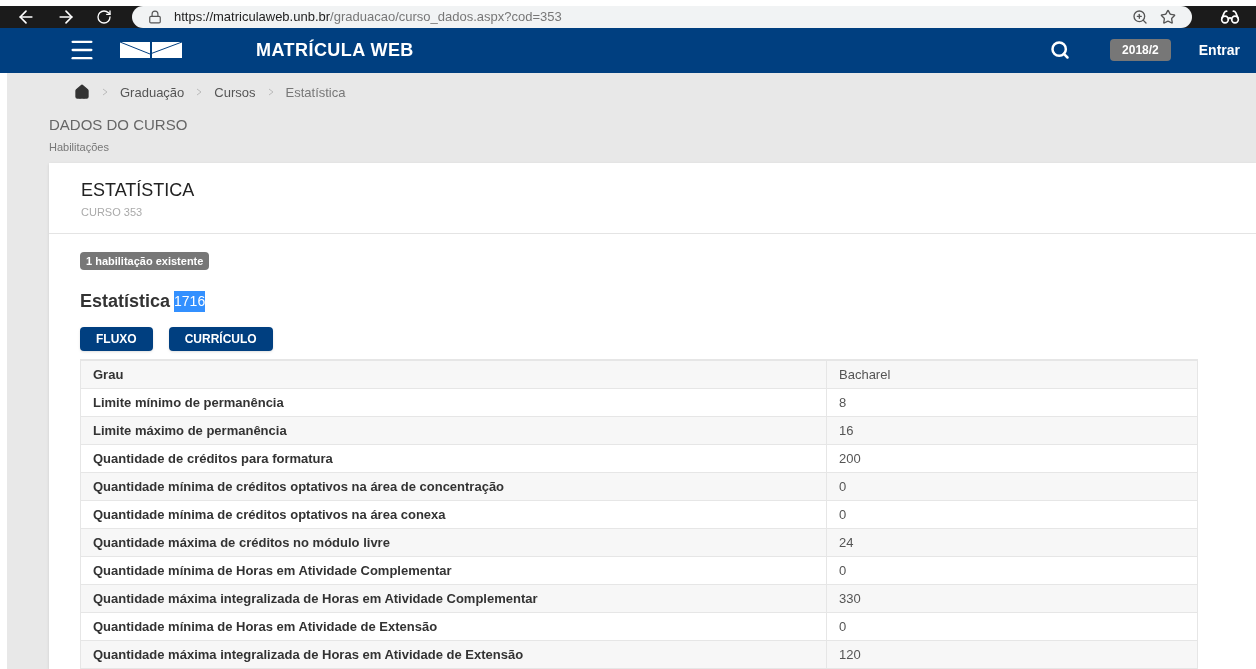 Image resolution: width=1256 pixels, height=669 pixels. What do you see at coordinates (220, 339) in the screenshot?
I see `action-button: CURRÍCULO` at bounding box center [220, 339].